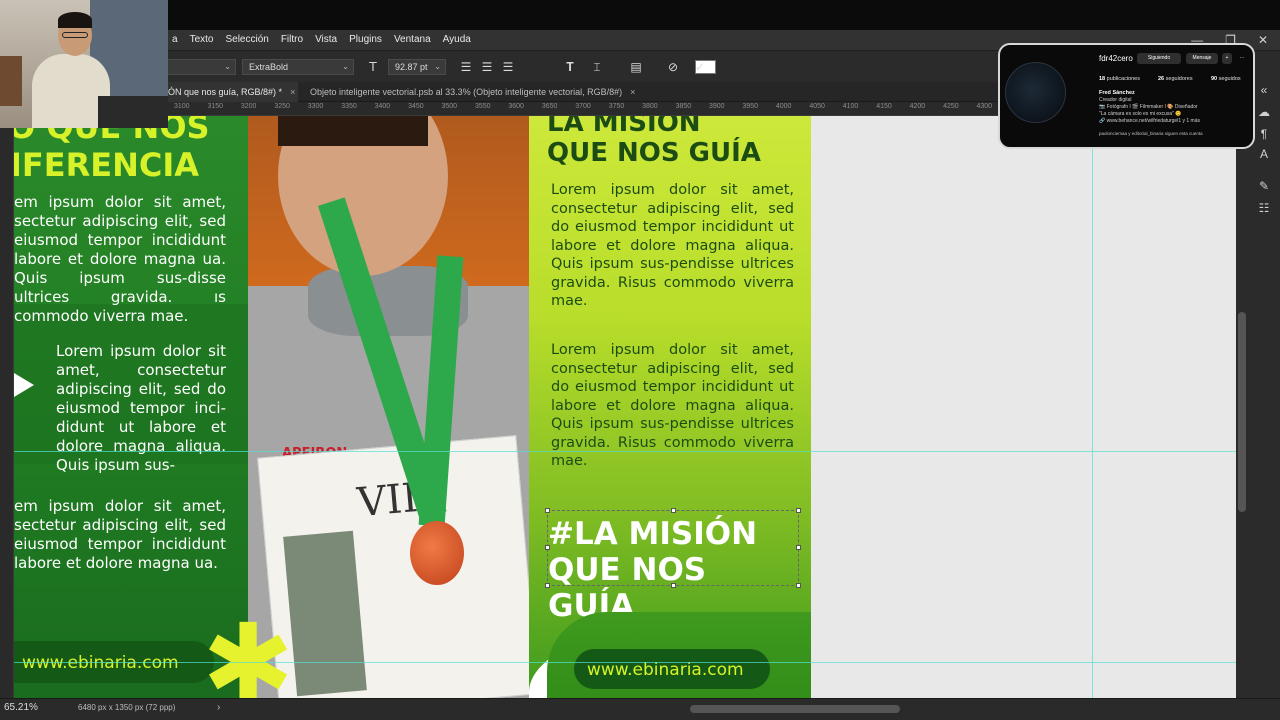 The image size is (1280, 720). Describe the element at coordinates (700, 67) in the screenshot. I see `commit-check-icon: ✓` at that location.